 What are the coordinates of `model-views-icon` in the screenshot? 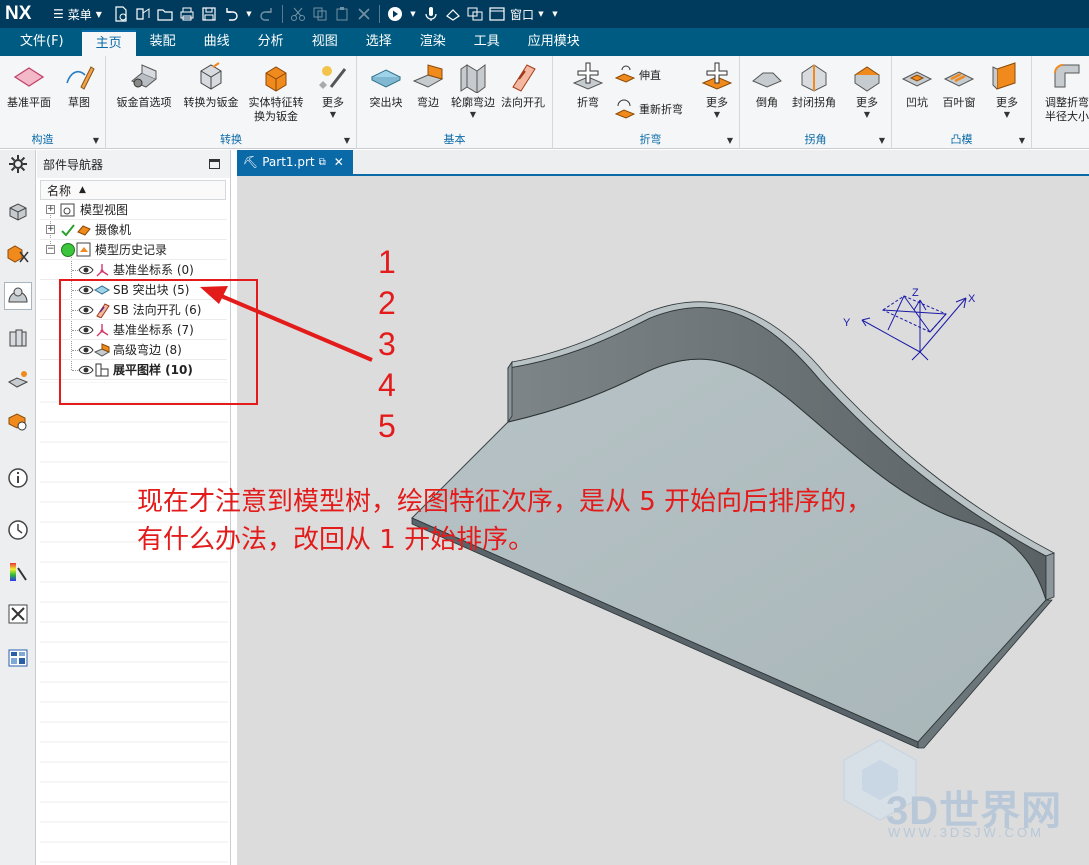 It's located at (68, 210).